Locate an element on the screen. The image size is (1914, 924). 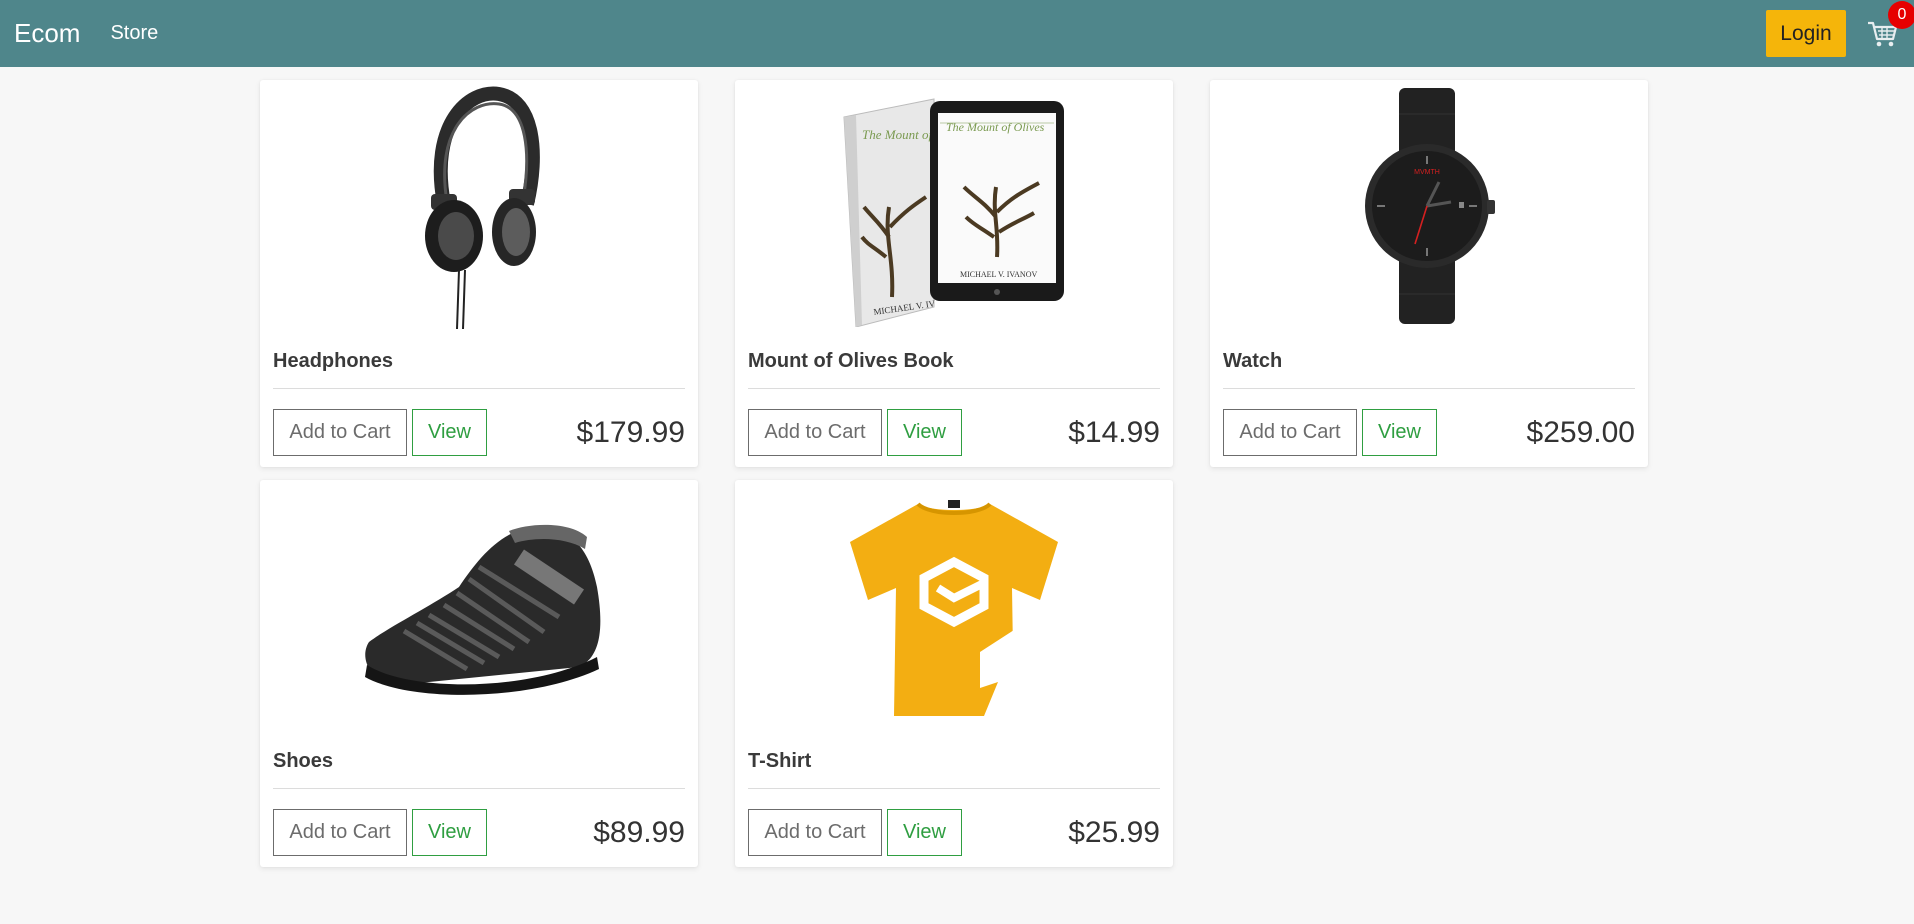
tshirt-image is located at coordinates (954, 607).